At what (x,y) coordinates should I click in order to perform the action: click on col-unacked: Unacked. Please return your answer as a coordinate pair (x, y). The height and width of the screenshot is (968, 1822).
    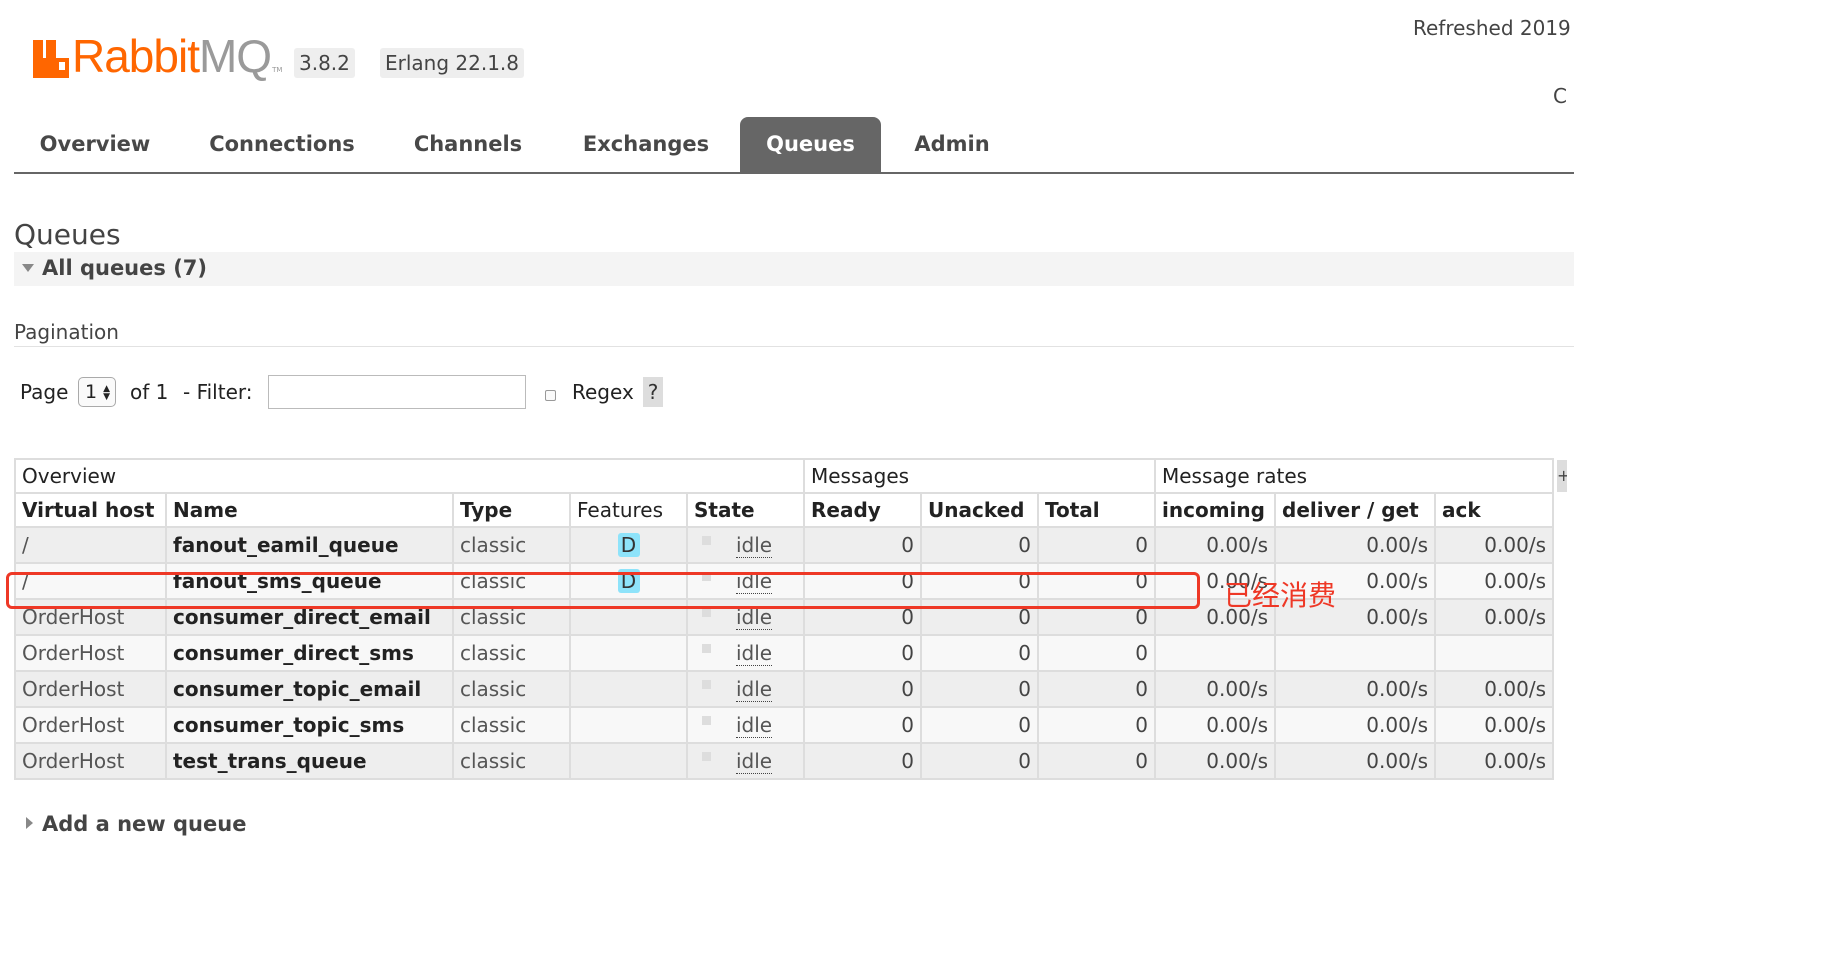
    Looking at the image, I should click on (979, 510).